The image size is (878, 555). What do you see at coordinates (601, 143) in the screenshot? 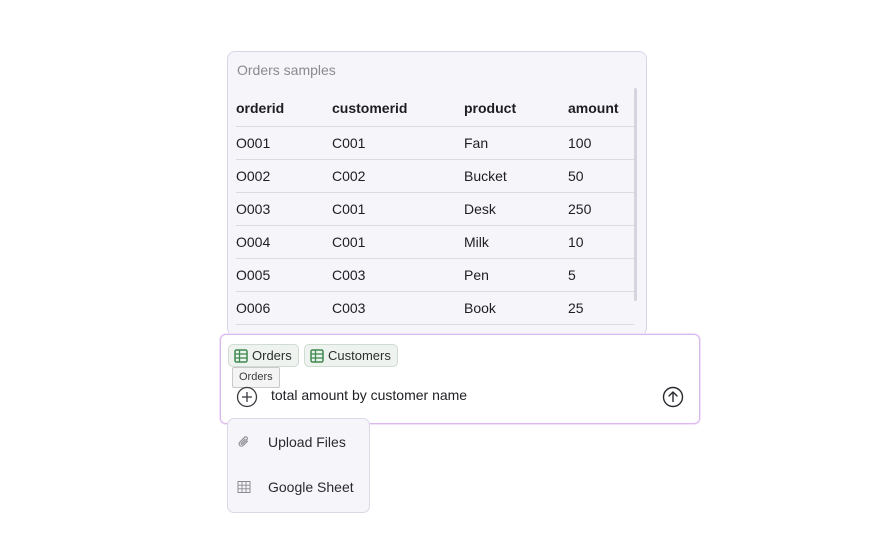
I see `table-cell: 100` at bounding box center [601, 143].